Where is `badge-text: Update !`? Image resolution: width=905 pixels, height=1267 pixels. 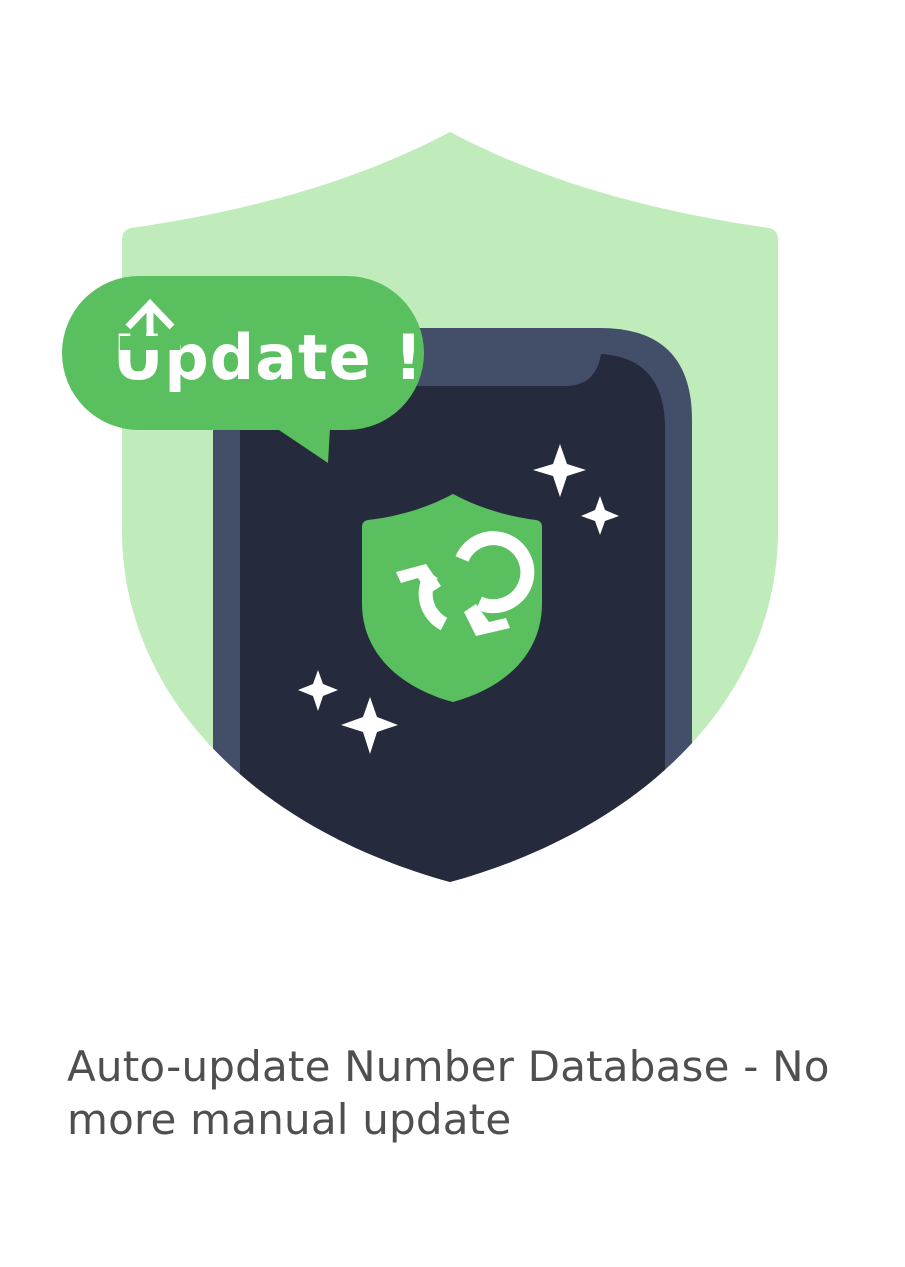 badge-text: Update ! is located at coordinates (268, 357).